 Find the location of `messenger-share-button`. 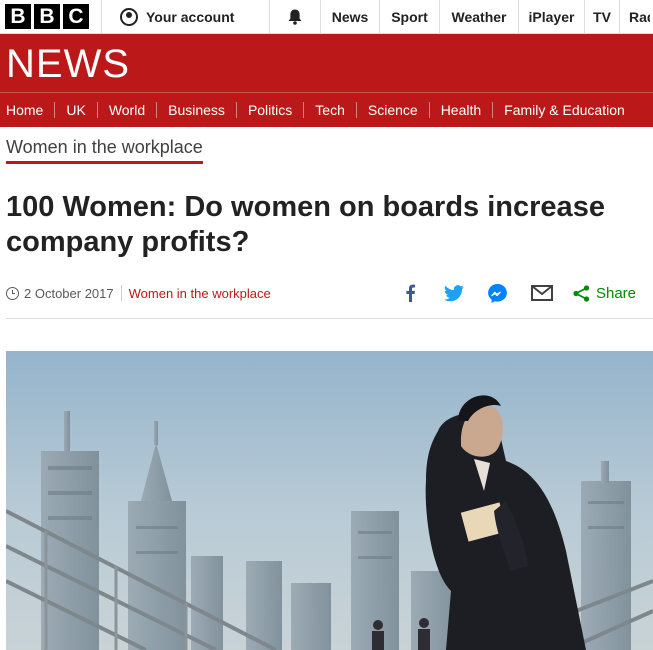

messenger-share-button is located at coordinates (498, 293).